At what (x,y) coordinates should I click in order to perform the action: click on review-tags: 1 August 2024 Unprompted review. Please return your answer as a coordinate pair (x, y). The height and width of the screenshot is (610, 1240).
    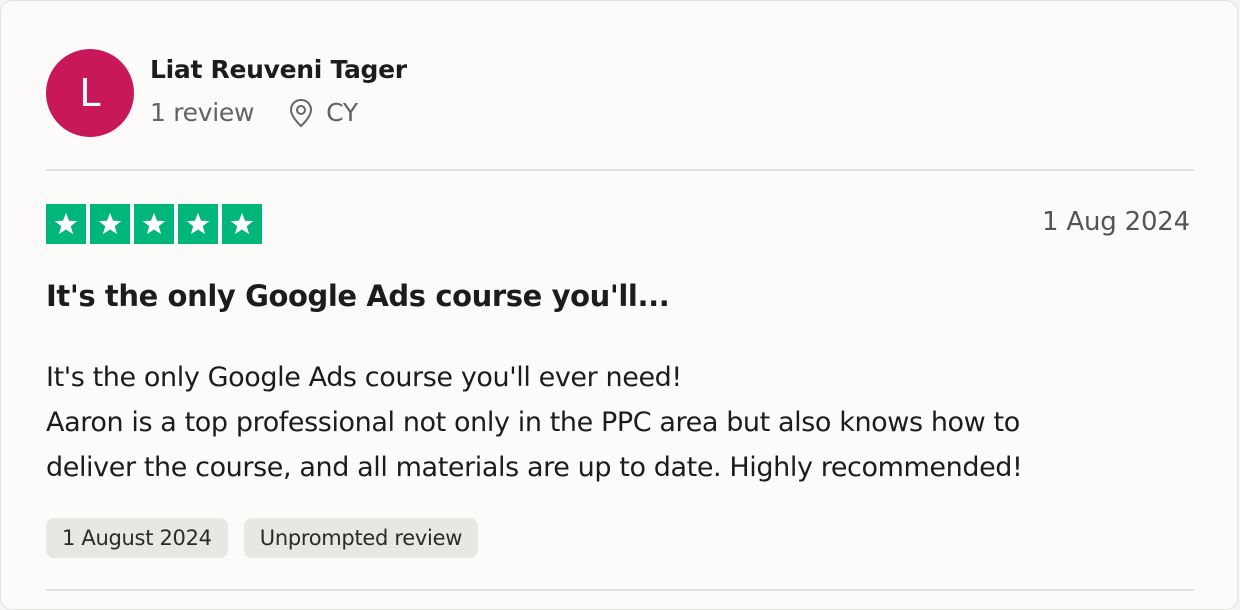
    Looking at the image, I should click on (262, 538).